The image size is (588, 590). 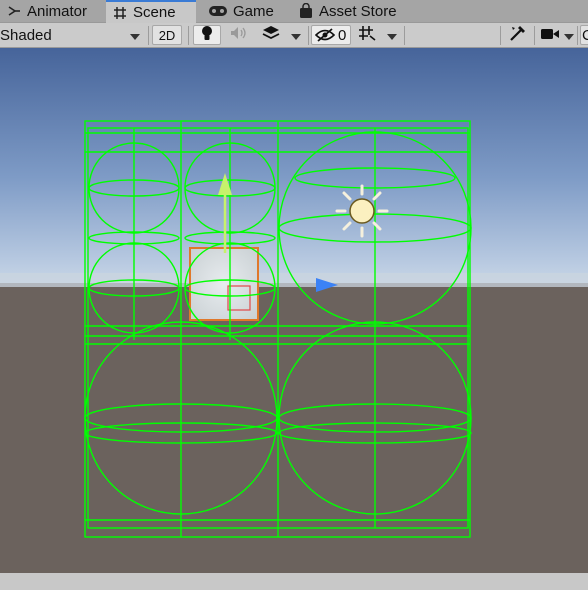 I want to click on gamepad-icon, so click(x=218, y=11).